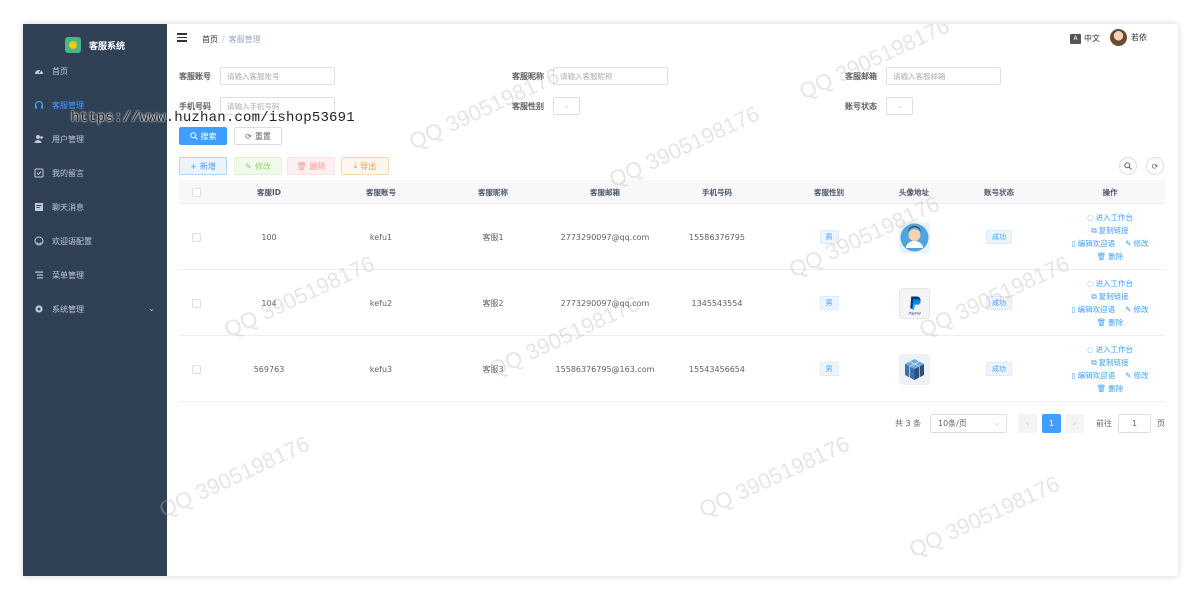  What do you see at coordinates (829, 192) in the screenshot?
I see `header-gender: 客服性别` at bounding box center [829, 192].